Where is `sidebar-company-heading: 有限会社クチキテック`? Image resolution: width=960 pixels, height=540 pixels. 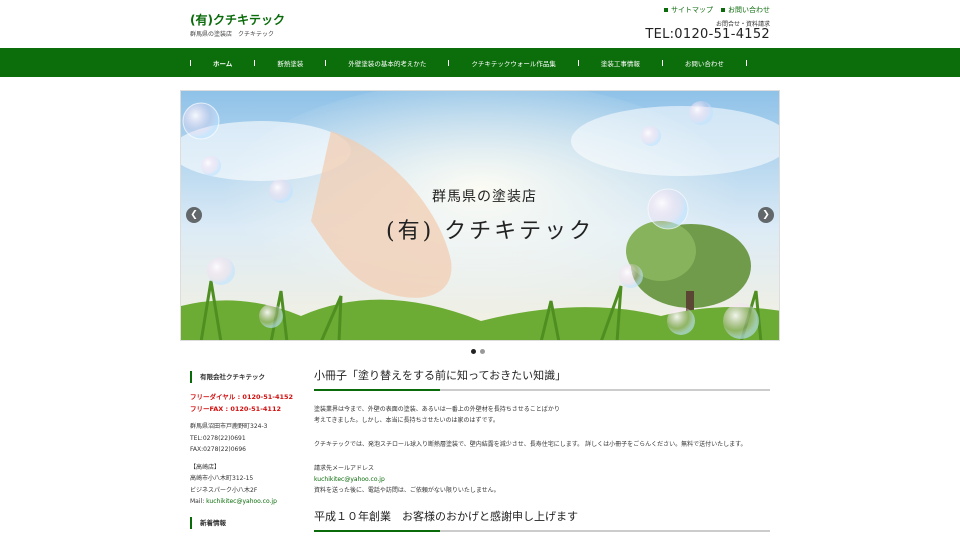
sidebar-company-heading: 有限会社クチキテック is located at coordinates (245, 377).